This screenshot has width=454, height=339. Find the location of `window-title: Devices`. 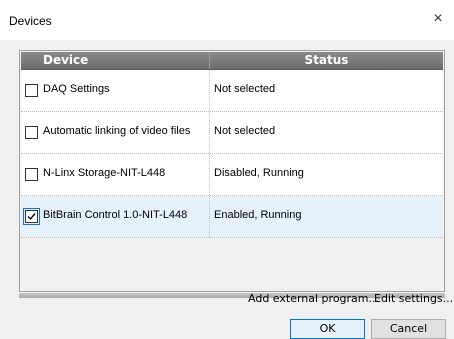

window-title: Devices is located at coordinates (30, 21).